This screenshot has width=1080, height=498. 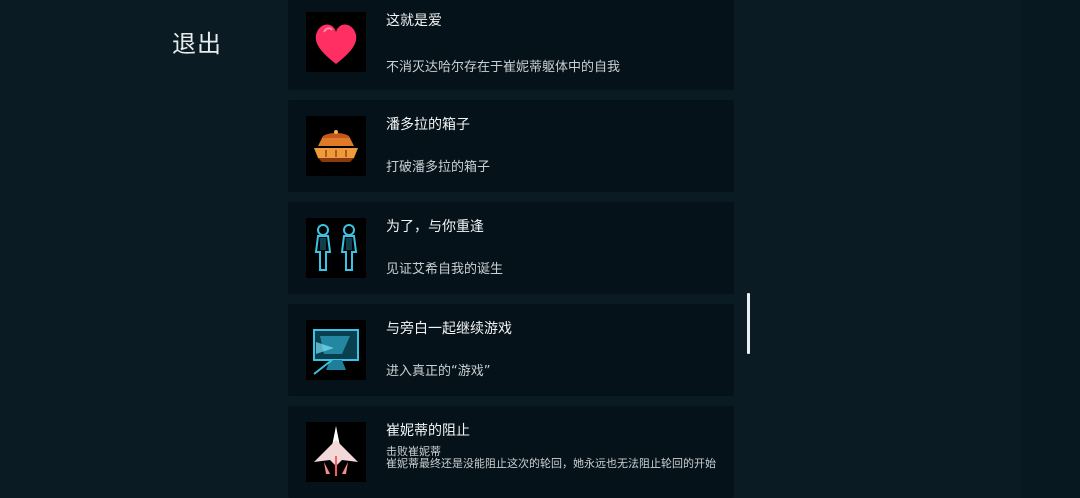 What do you see at coordinates (336, 248) in the screenshot?
I see `twin-figures-icon` at bounding box center [336, 248].